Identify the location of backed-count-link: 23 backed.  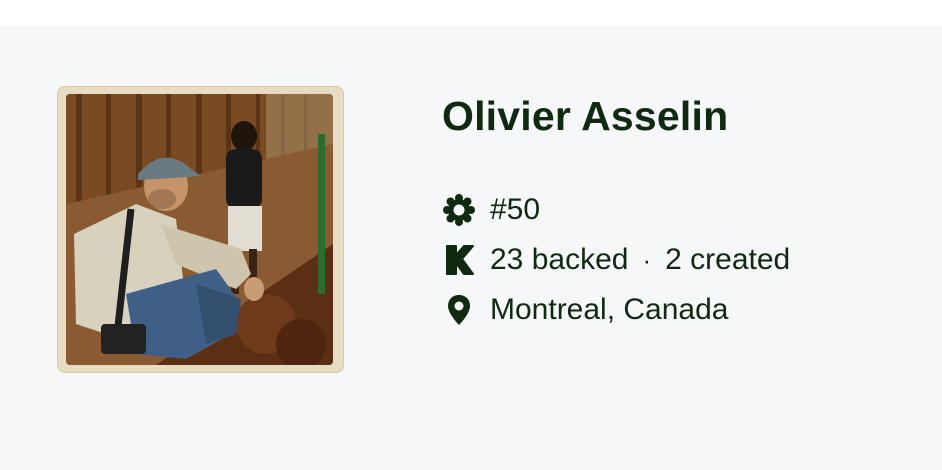
(559, 260).